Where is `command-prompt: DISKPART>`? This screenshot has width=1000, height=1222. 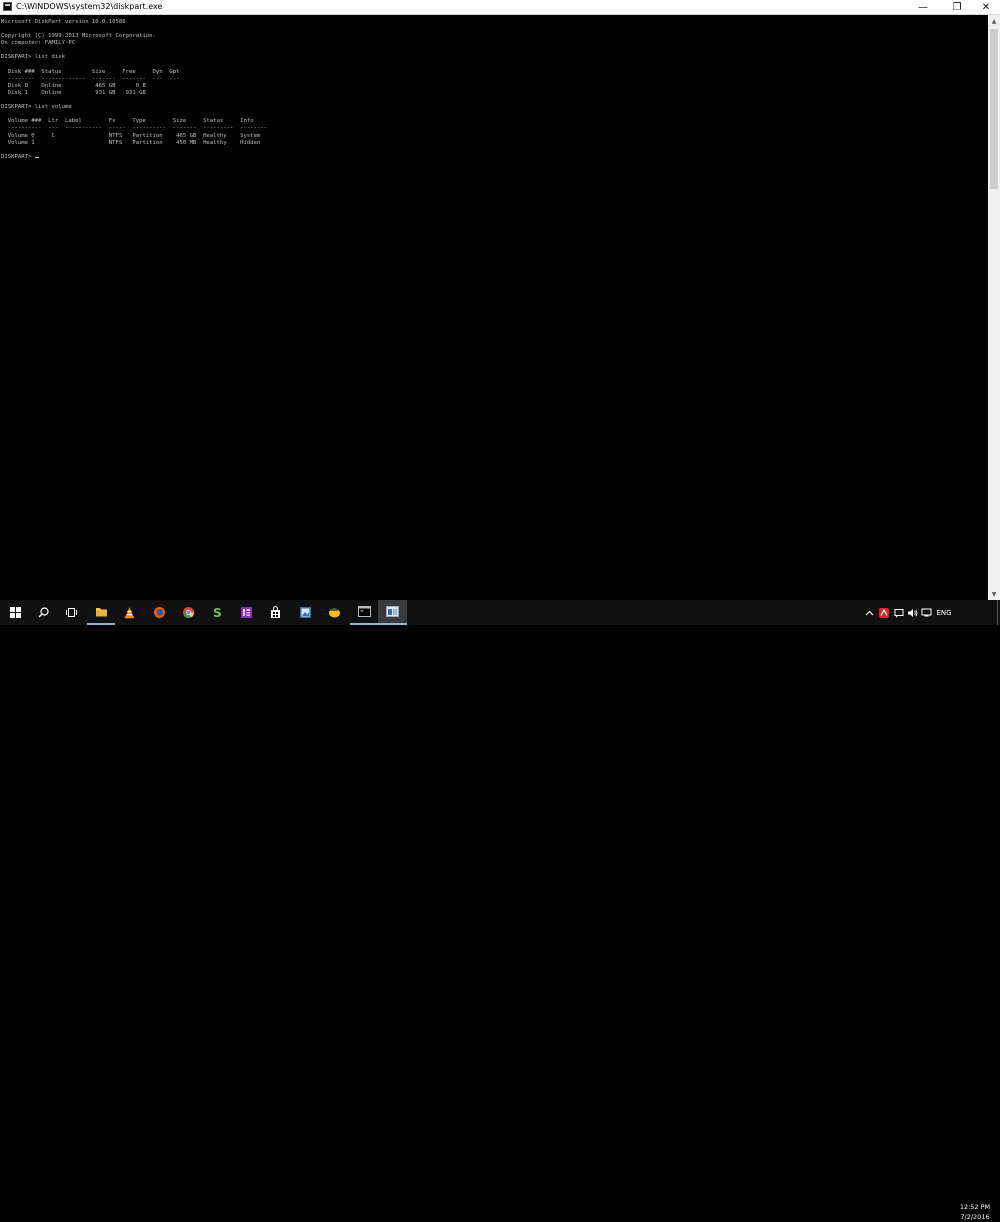
command-prompt: DISKPART> is located at coordinates (18, 156).